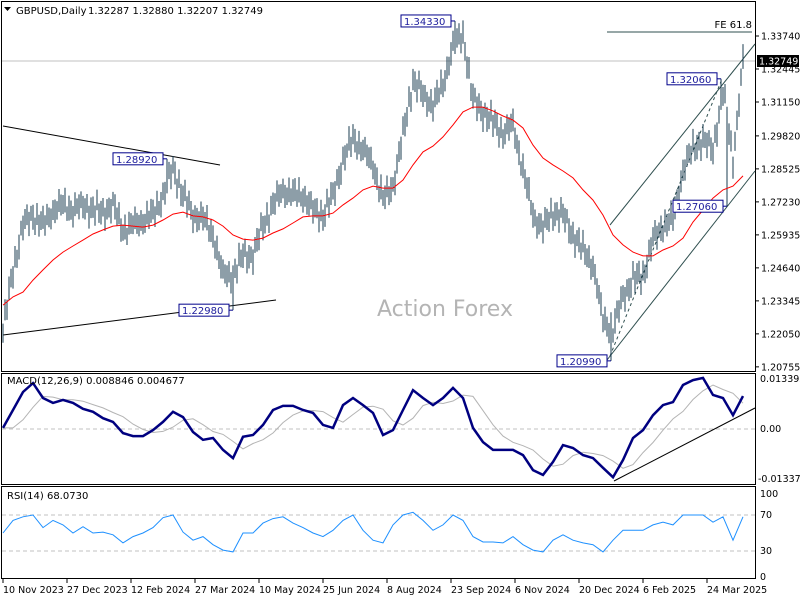 This screenshot has height=600, width=800. Describe the element at coordinates (780, 235) in the screenshot. I see `price-tick-label: 1.25935` at that location.